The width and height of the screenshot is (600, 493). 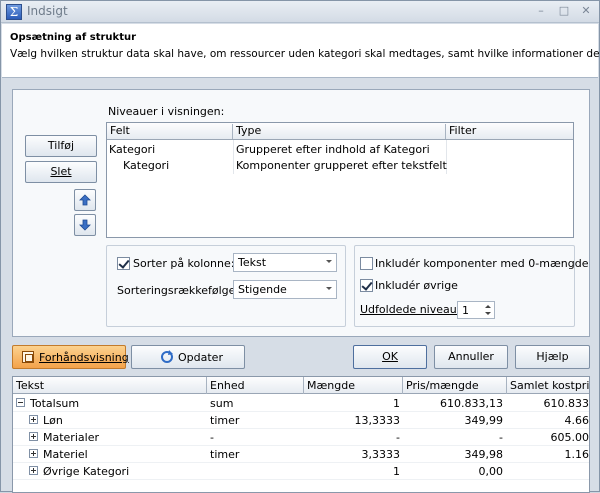 I want to click on sort-column-select: Tekst, so click(x=285, y=262).